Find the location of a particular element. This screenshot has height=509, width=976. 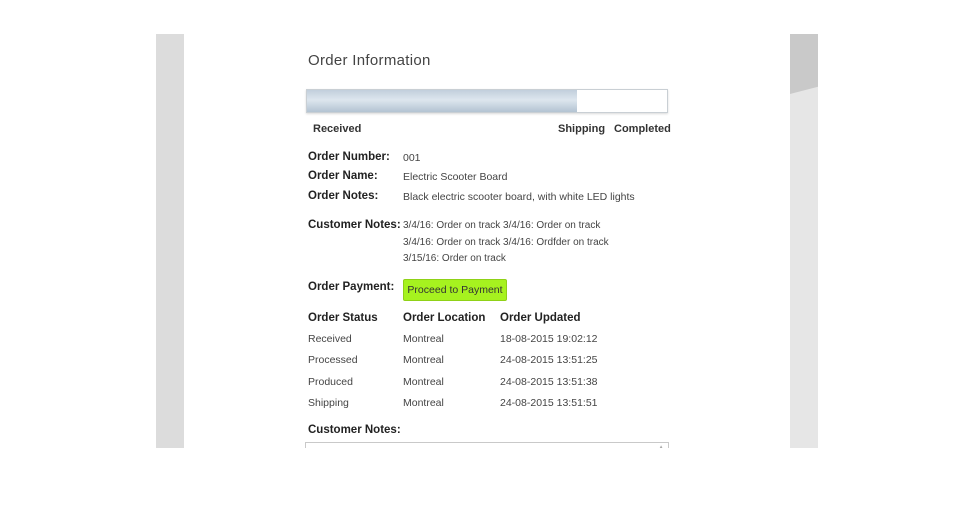

customer-notes-field-label: Customer Notes: is located at coordinates (354, 430).